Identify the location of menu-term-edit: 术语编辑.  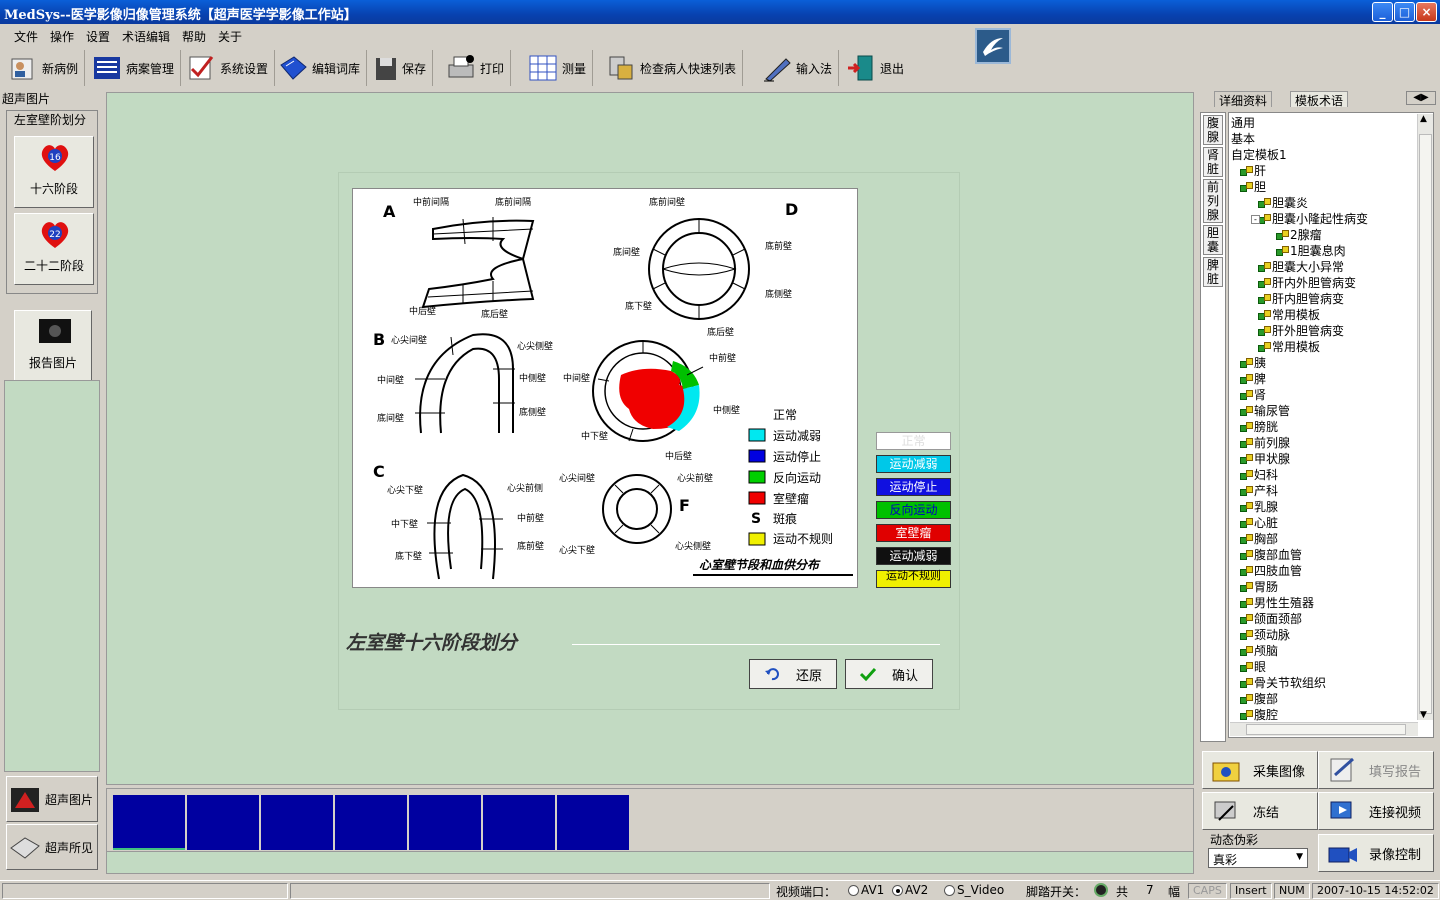
(146, 36).